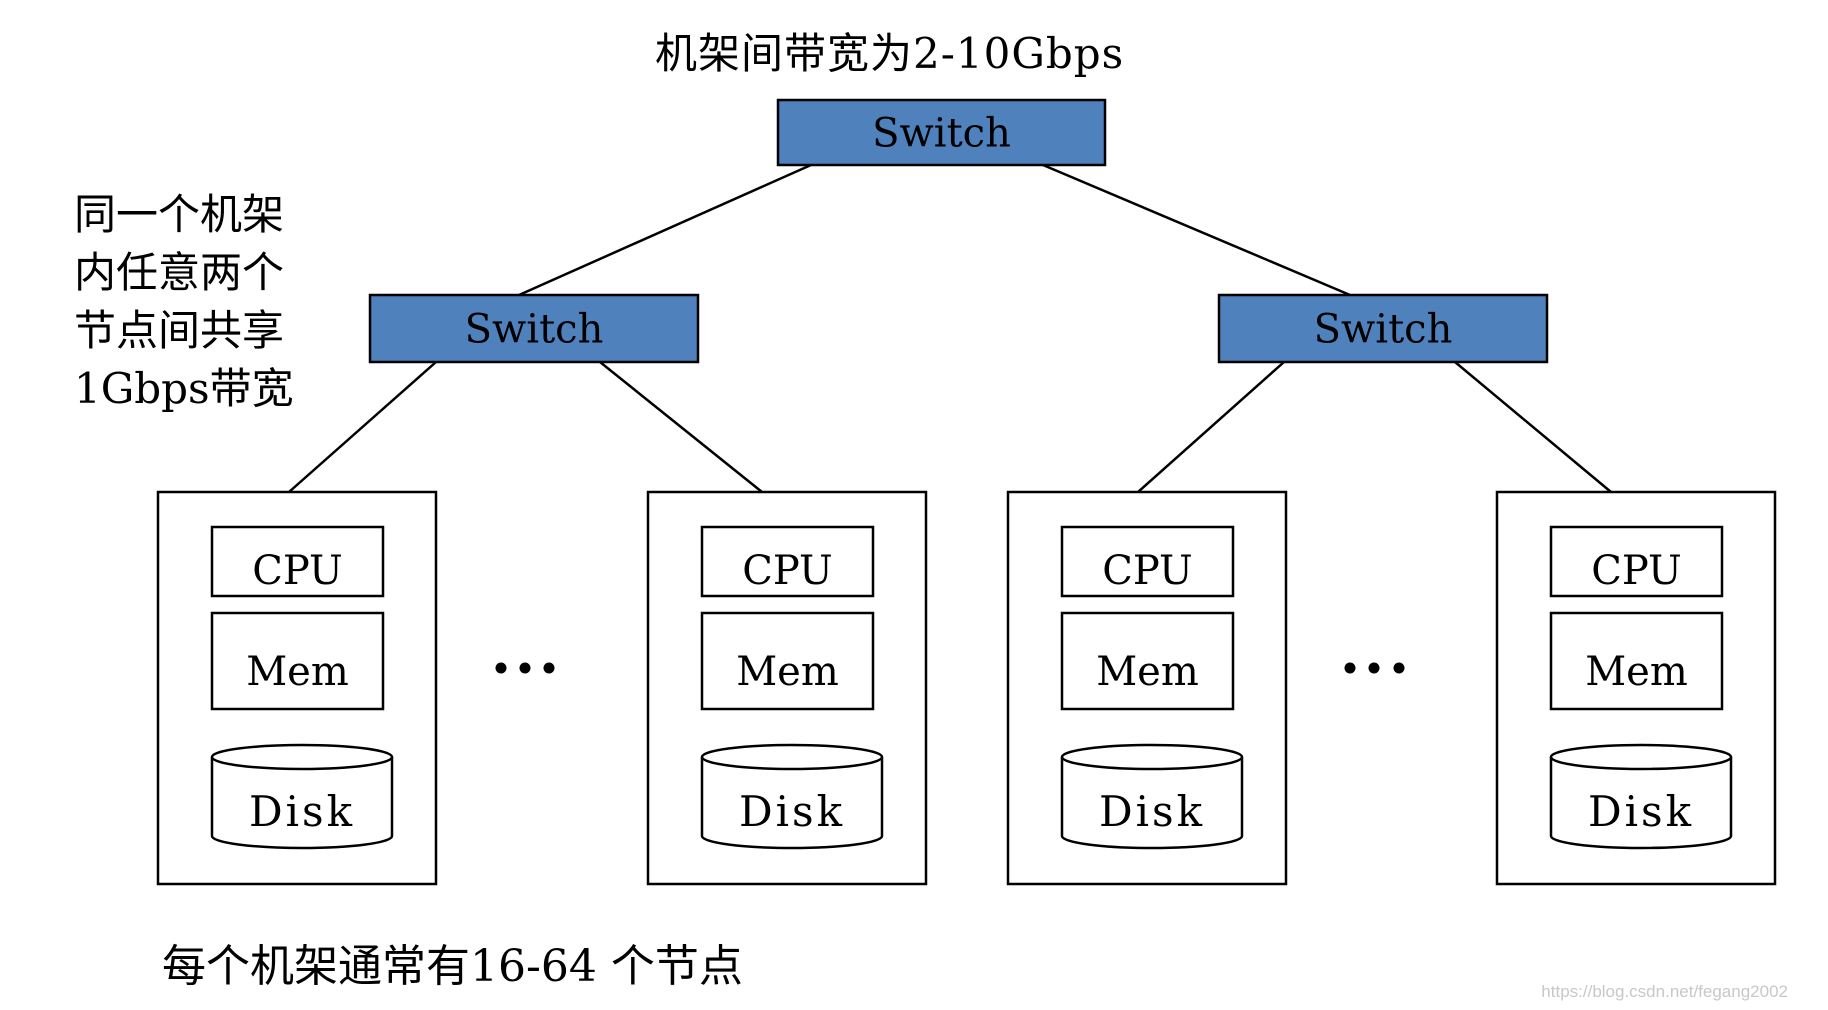 The width and height of the screenshot is (1828, 1010). Describe the element at coordinates (665, 230) in the screenshot. I see `link-core-to-rack-left` at that location.